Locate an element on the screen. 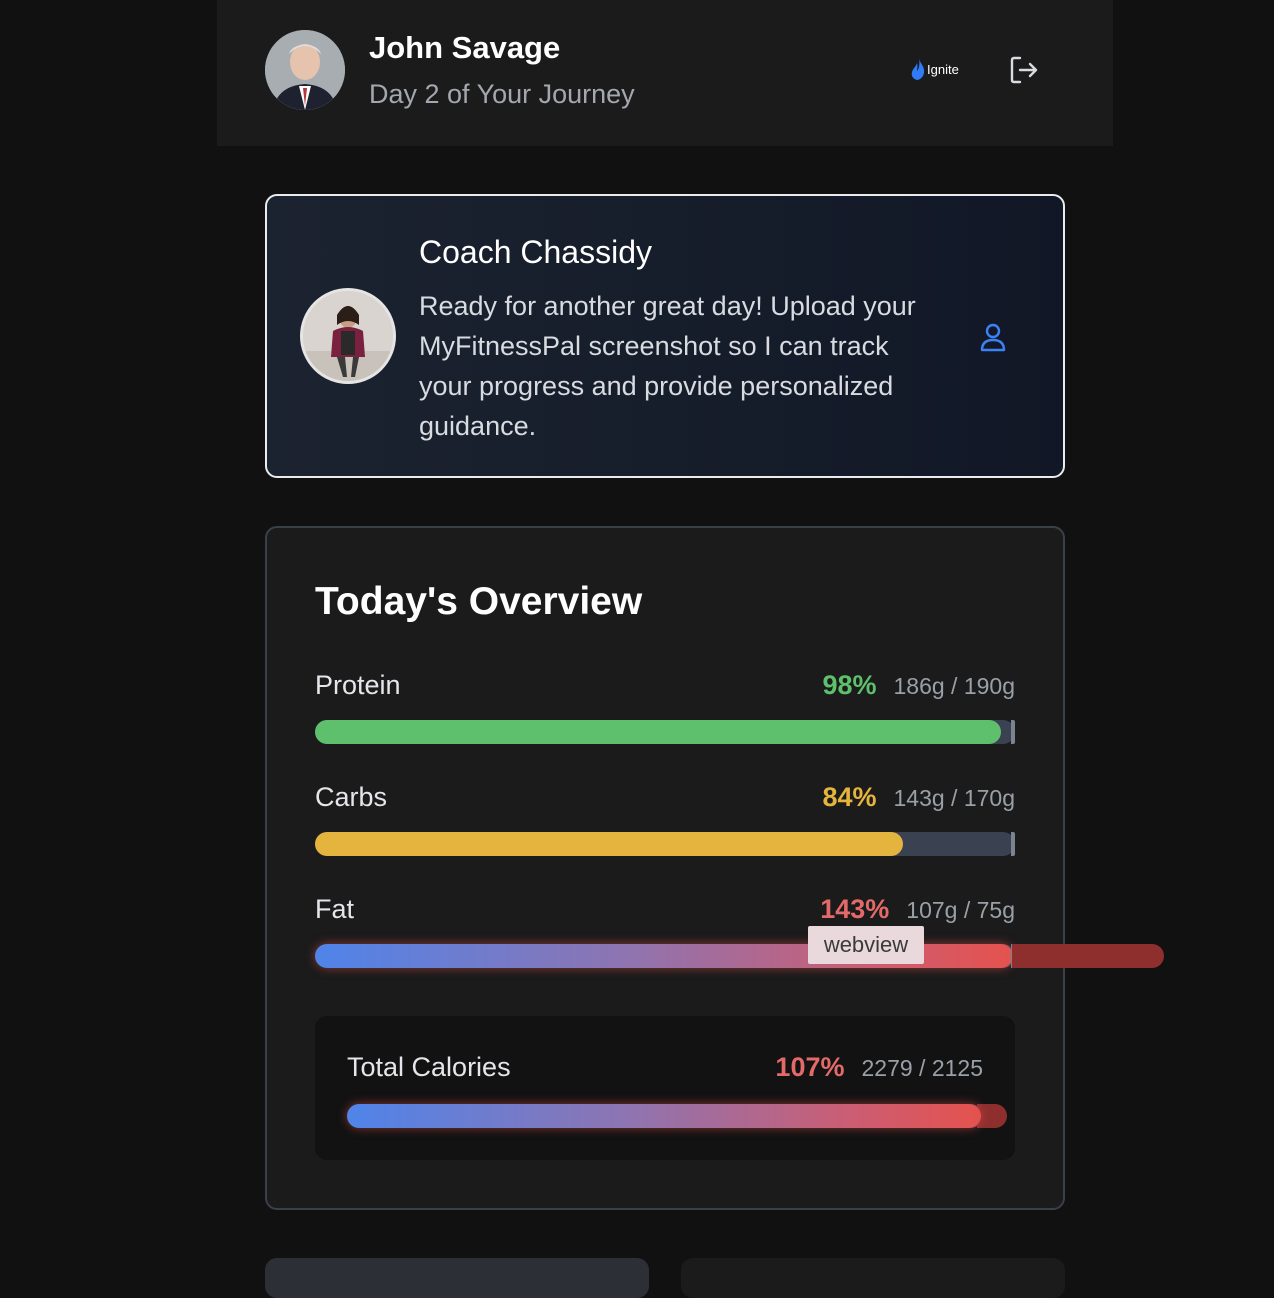  logout-button is located at coordinates (1024, 70).